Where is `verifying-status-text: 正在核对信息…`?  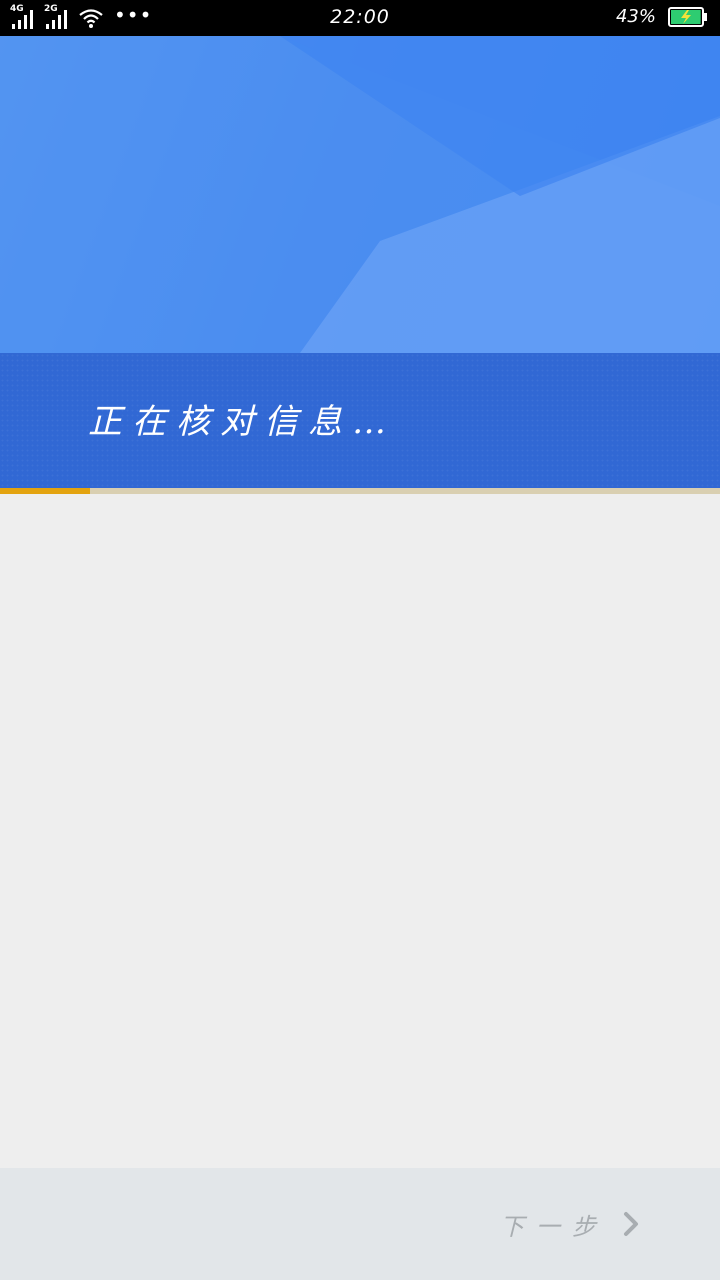
verifying-status-text: 正在核对信息… is located at coordinates (242, 422).